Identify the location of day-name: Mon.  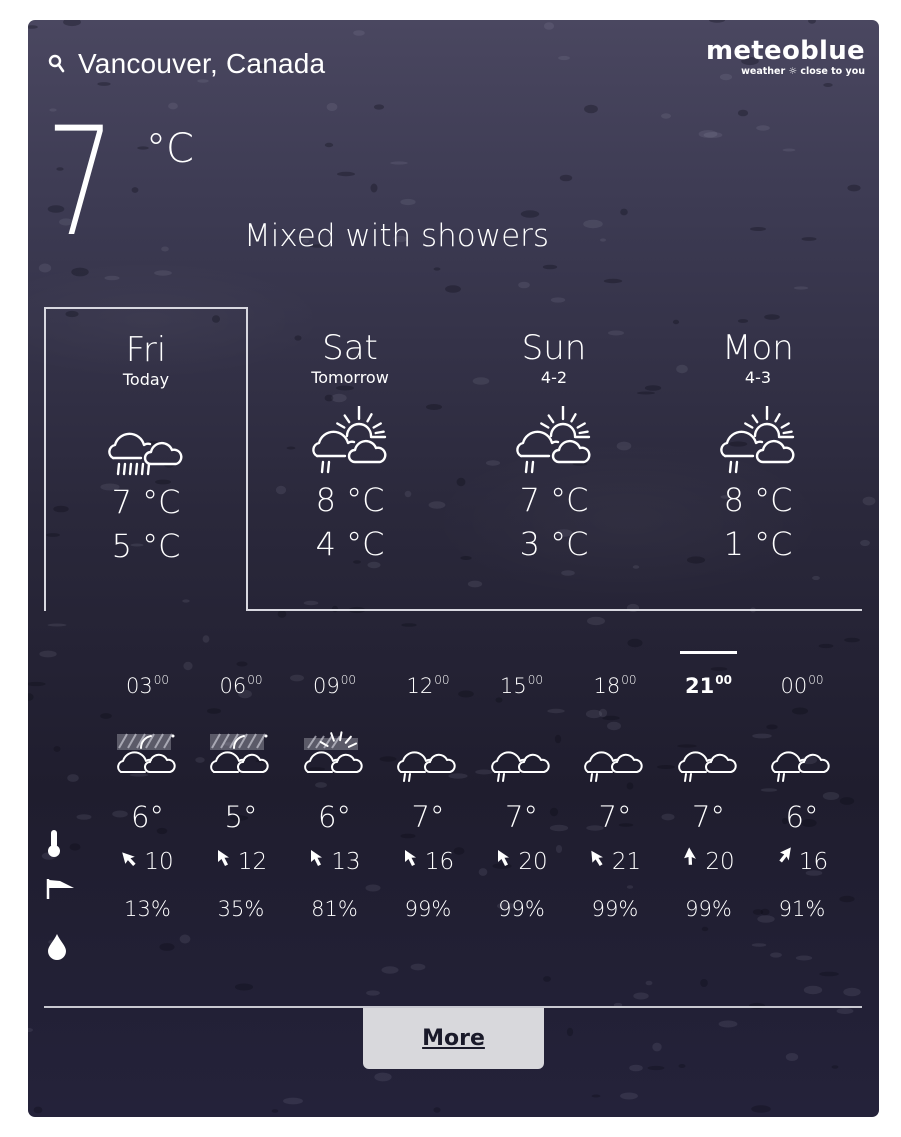
(758, 348).